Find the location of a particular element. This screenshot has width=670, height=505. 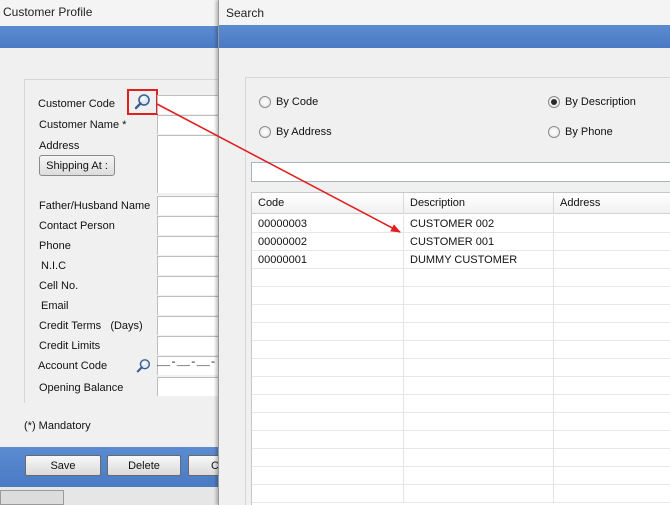

customer-name-field is located at coordinates (189, 124).